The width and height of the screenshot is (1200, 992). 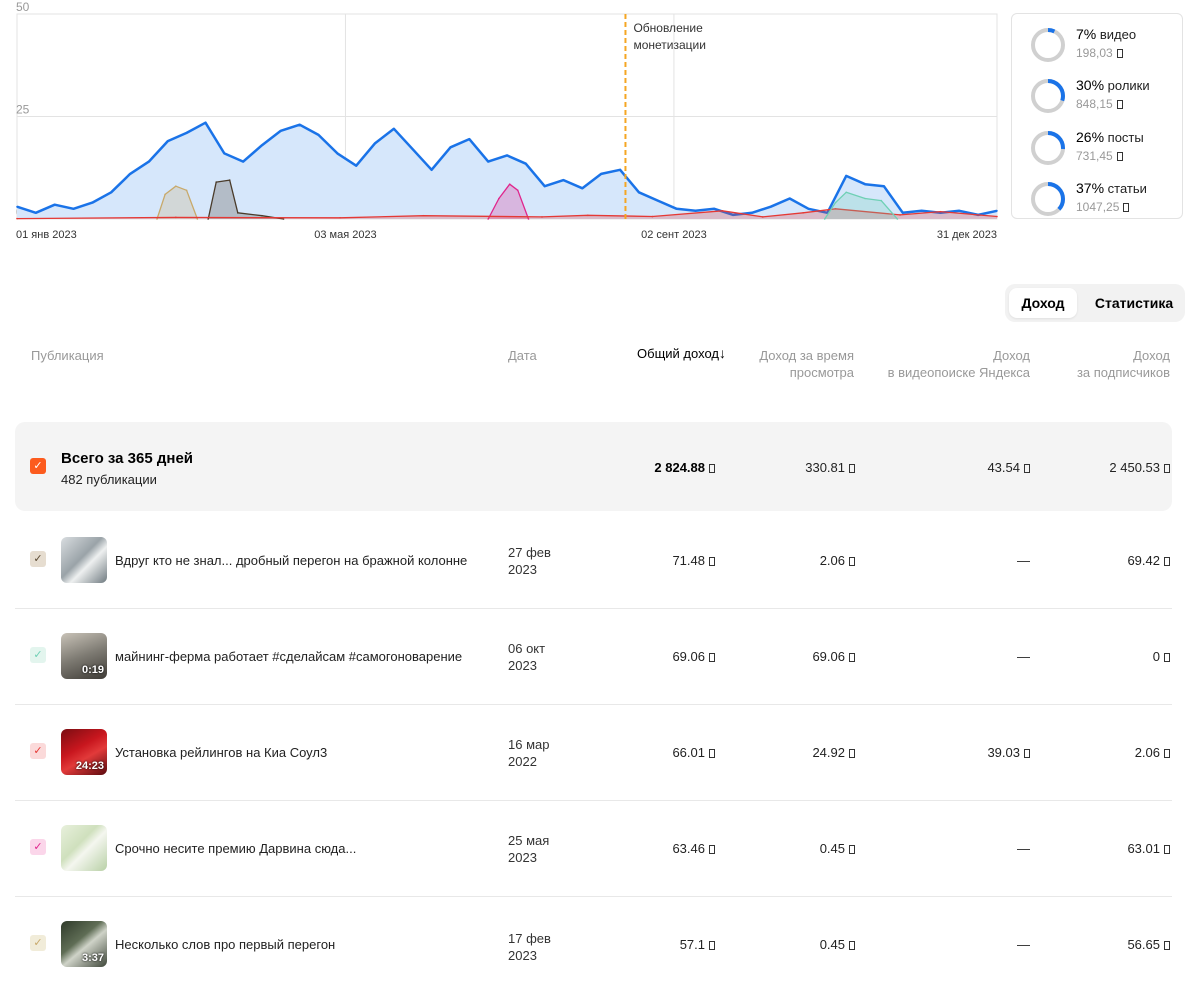 I want to click on publication-title: Несколько слов про первый перегон, so click(x=225, y=944).